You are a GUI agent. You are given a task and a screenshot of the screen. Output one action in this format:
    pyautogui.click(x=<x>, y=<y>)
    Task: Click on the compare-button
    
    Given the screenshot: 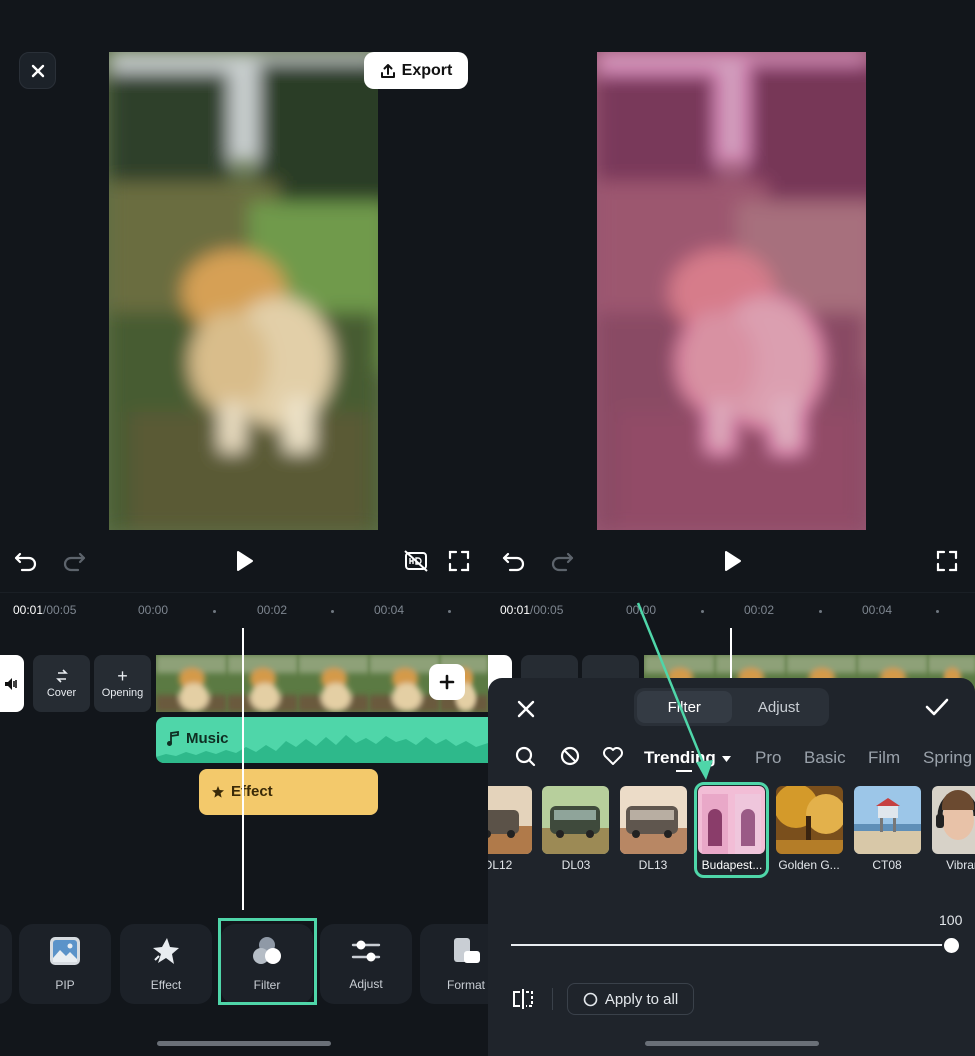 What is the action you would take?
    pyautogui.click(x=523, y=999)
    